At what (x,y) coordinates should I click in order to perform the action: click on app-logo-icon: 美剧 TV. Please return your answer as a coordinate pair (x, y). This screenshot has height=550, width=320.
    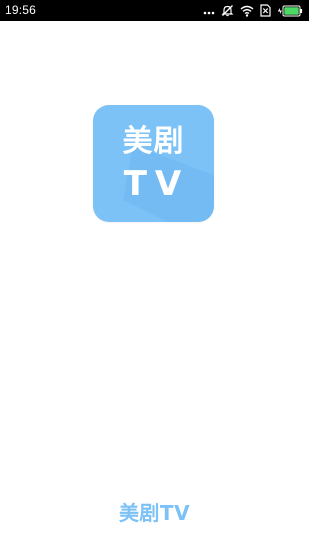
    Looking at the image, I should click on (153, 163).